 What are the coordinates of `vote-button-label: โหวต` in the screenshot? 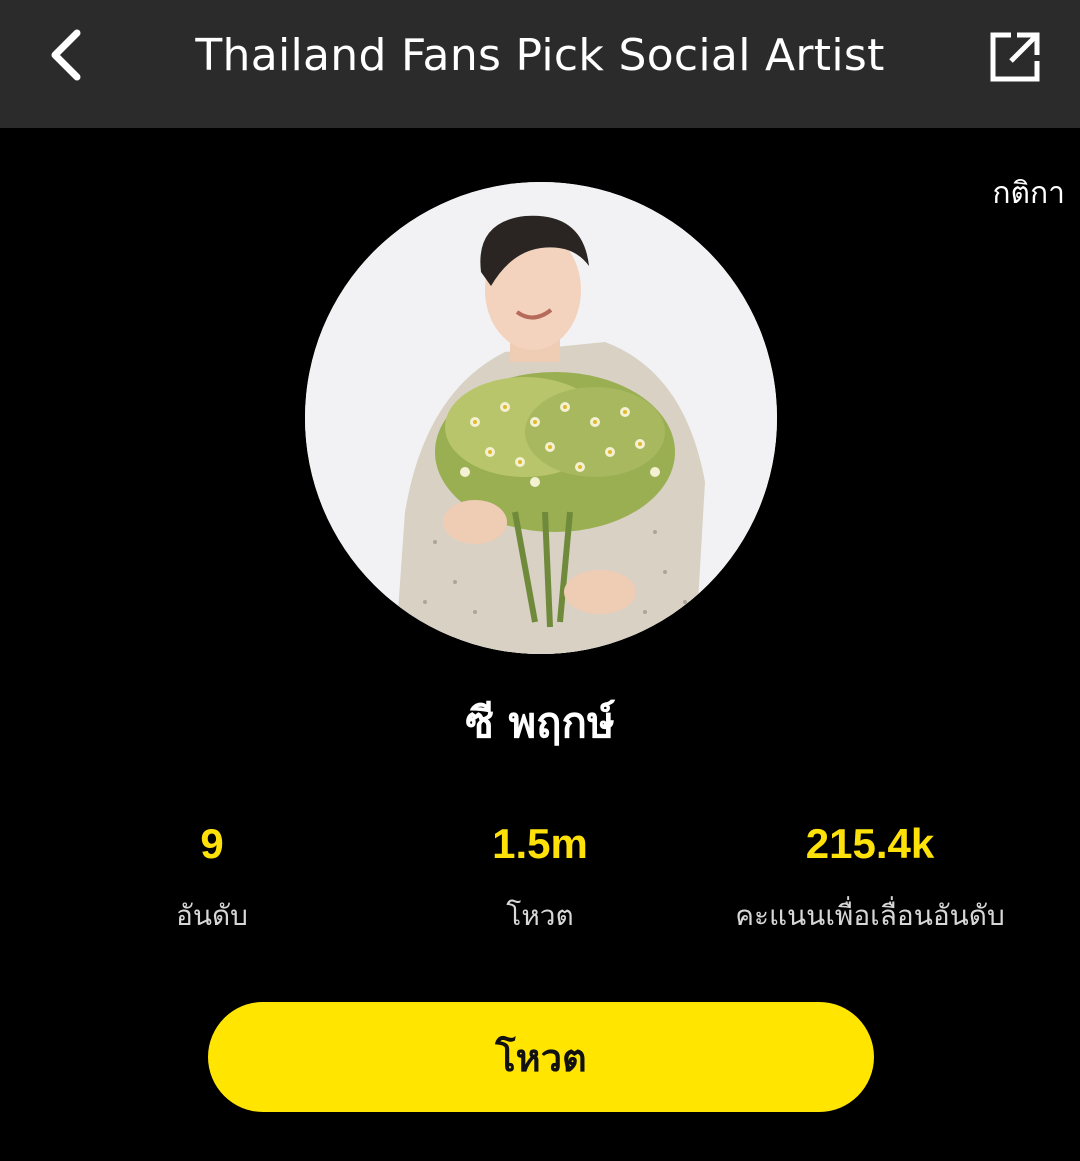 It's located at (541, 1057).